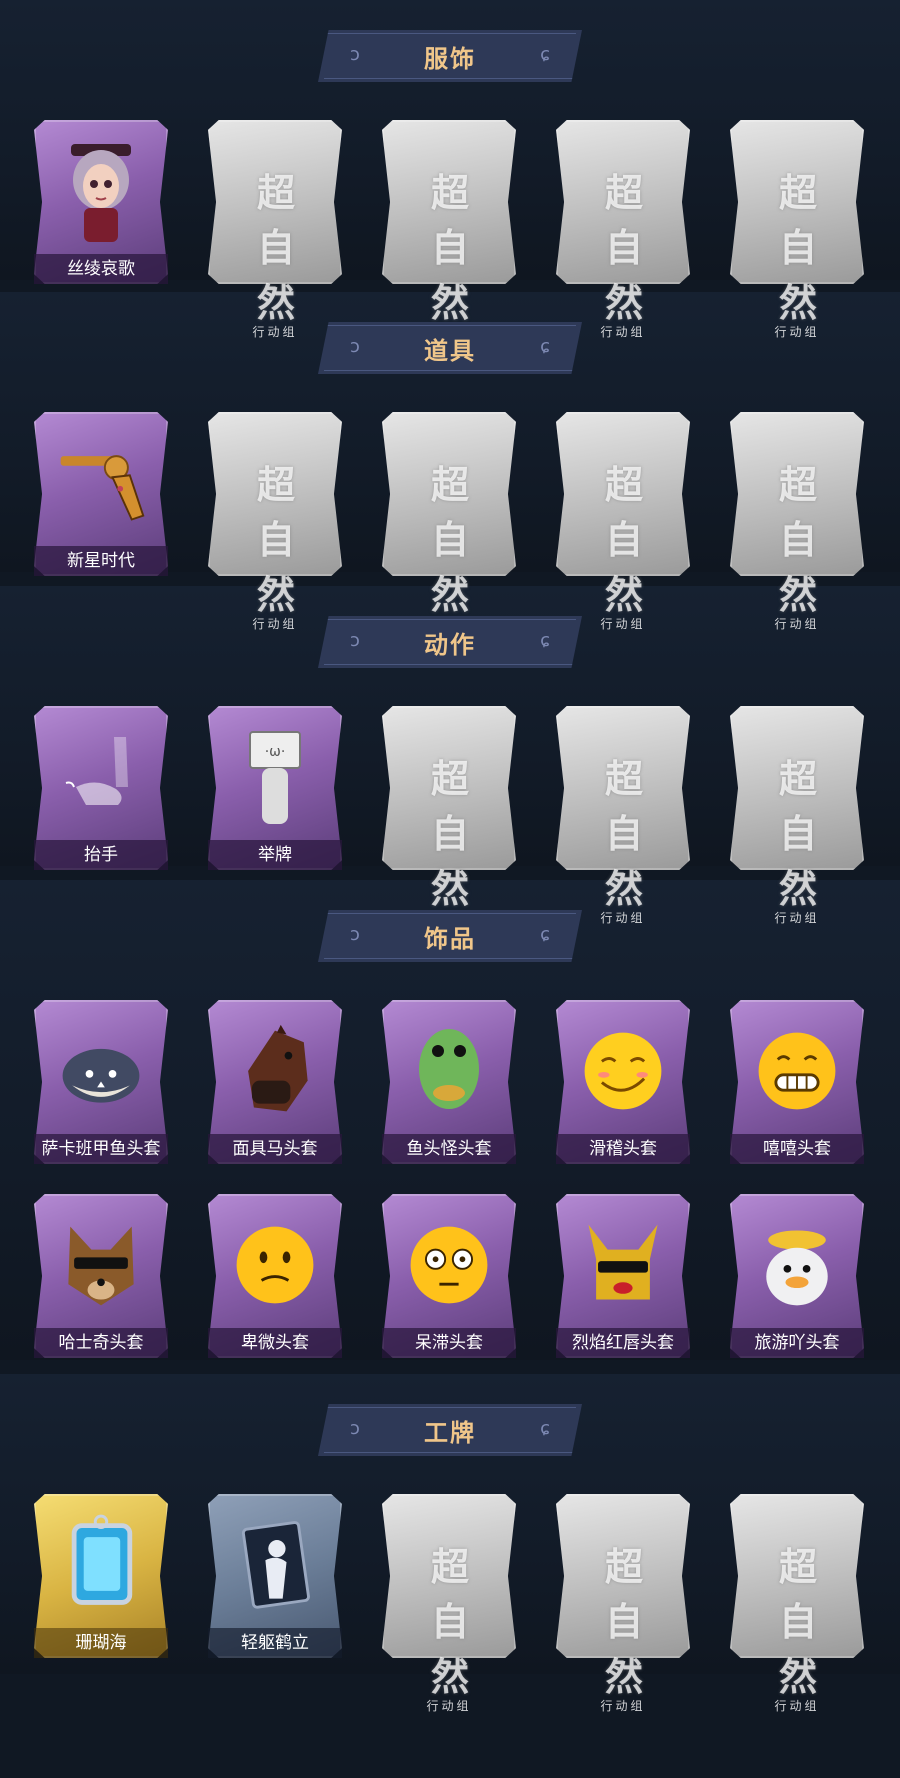 Image resolution: width=900 pixels, height=1778 pixels. I want to click on item-card: 新星时代, so click(101, 494).